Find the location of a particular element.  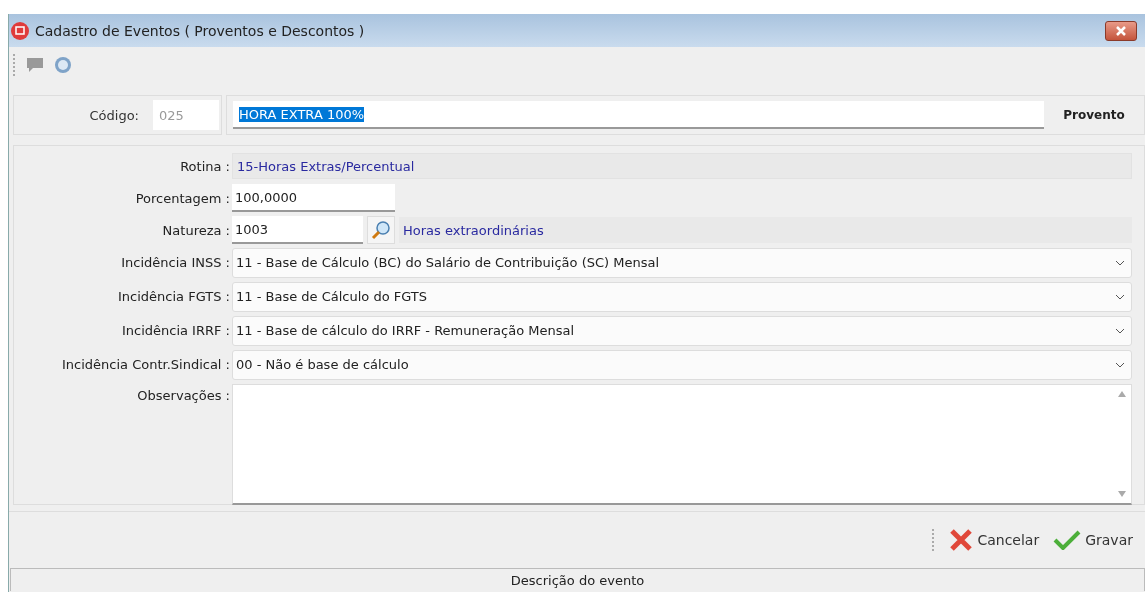

field-label: Incidência INSS : is located at coordinates (175, 263).